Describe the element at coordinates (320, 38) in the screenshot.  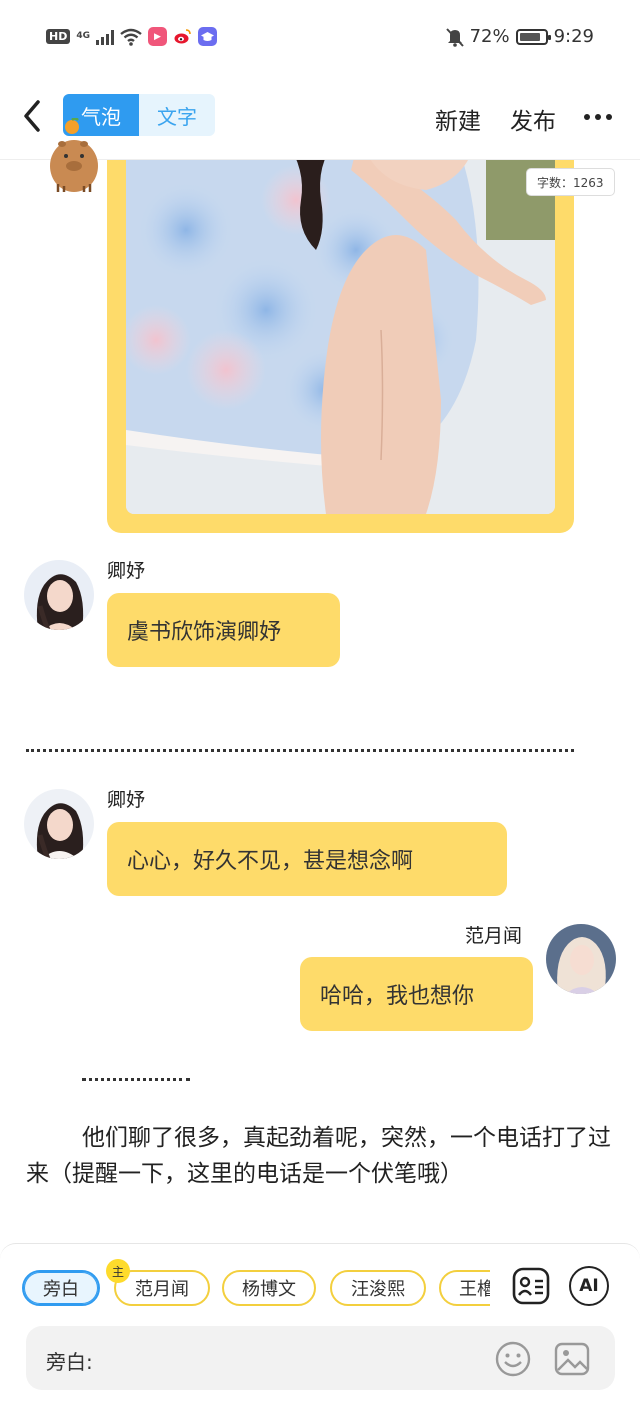
I see `status-bar: HD 4G ▶ 72% 9:29` at that location.